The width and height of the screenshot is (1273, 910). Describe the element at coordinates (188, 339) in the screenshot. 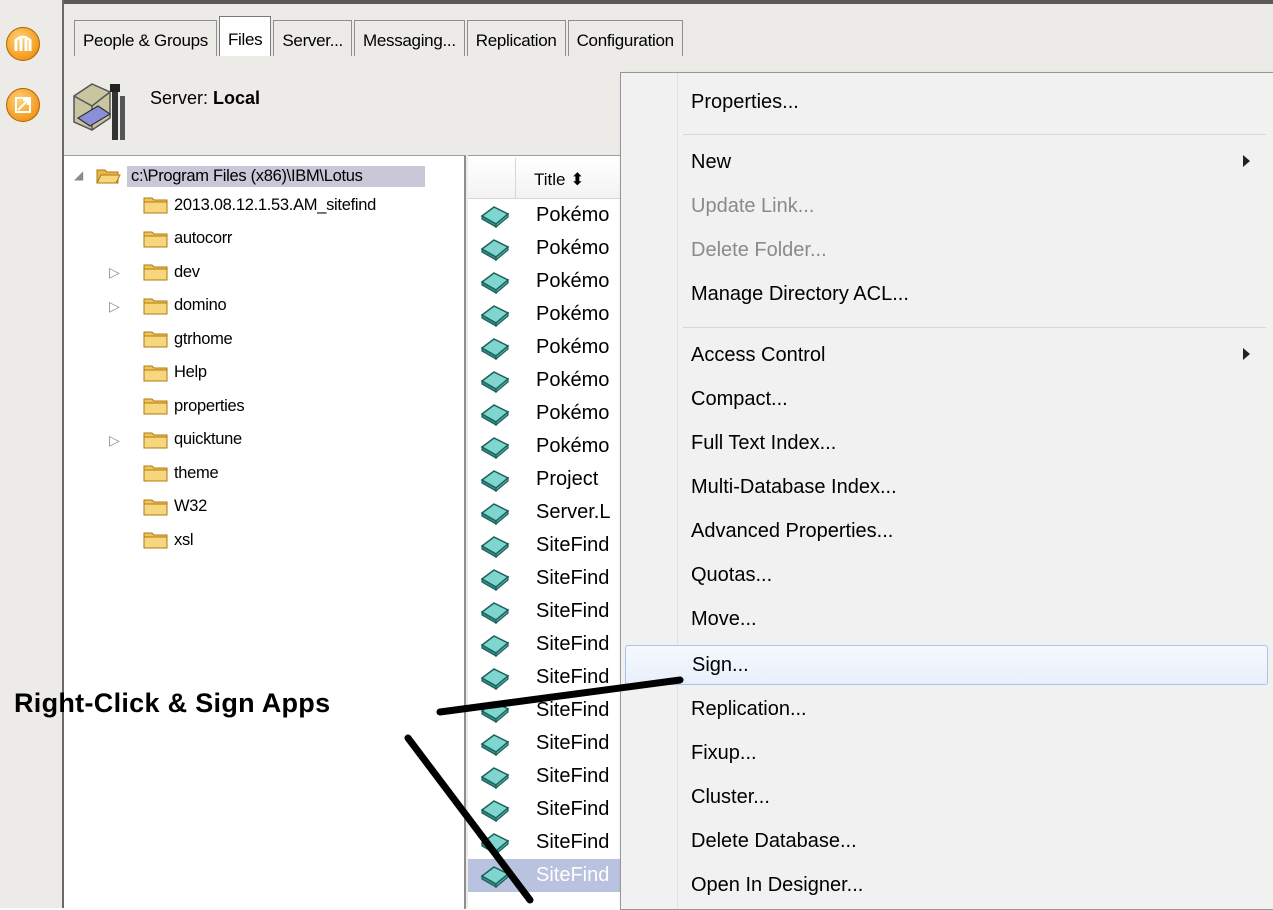

I see `tree-folder-item: gtrhome` at that location.